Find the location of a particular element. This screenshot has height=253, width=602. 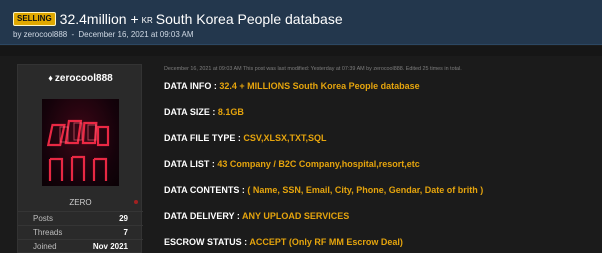

line-value: ACCEPT (Only RF MM Escrow Deal) is located at coordinates (326, 242).